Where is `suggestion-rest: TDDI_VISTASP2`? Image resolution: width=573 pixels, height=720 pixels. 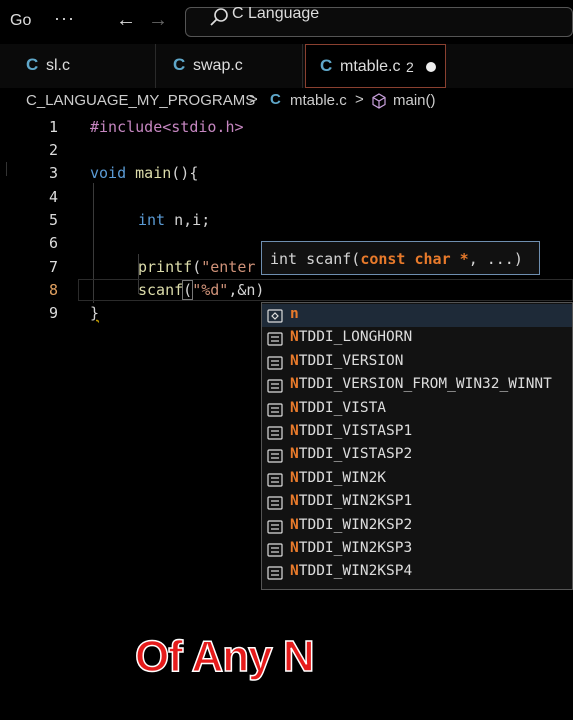 suggestion-rest: TDDI_VISTASP2 is located at coordinates (355, 454).